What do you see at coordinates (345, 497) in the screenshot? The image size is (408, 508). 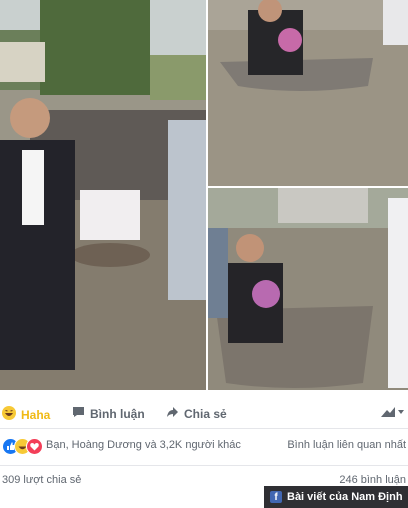 I see `page-post-label: Bài viết của Nam Định` at bounding box center [345, 497].